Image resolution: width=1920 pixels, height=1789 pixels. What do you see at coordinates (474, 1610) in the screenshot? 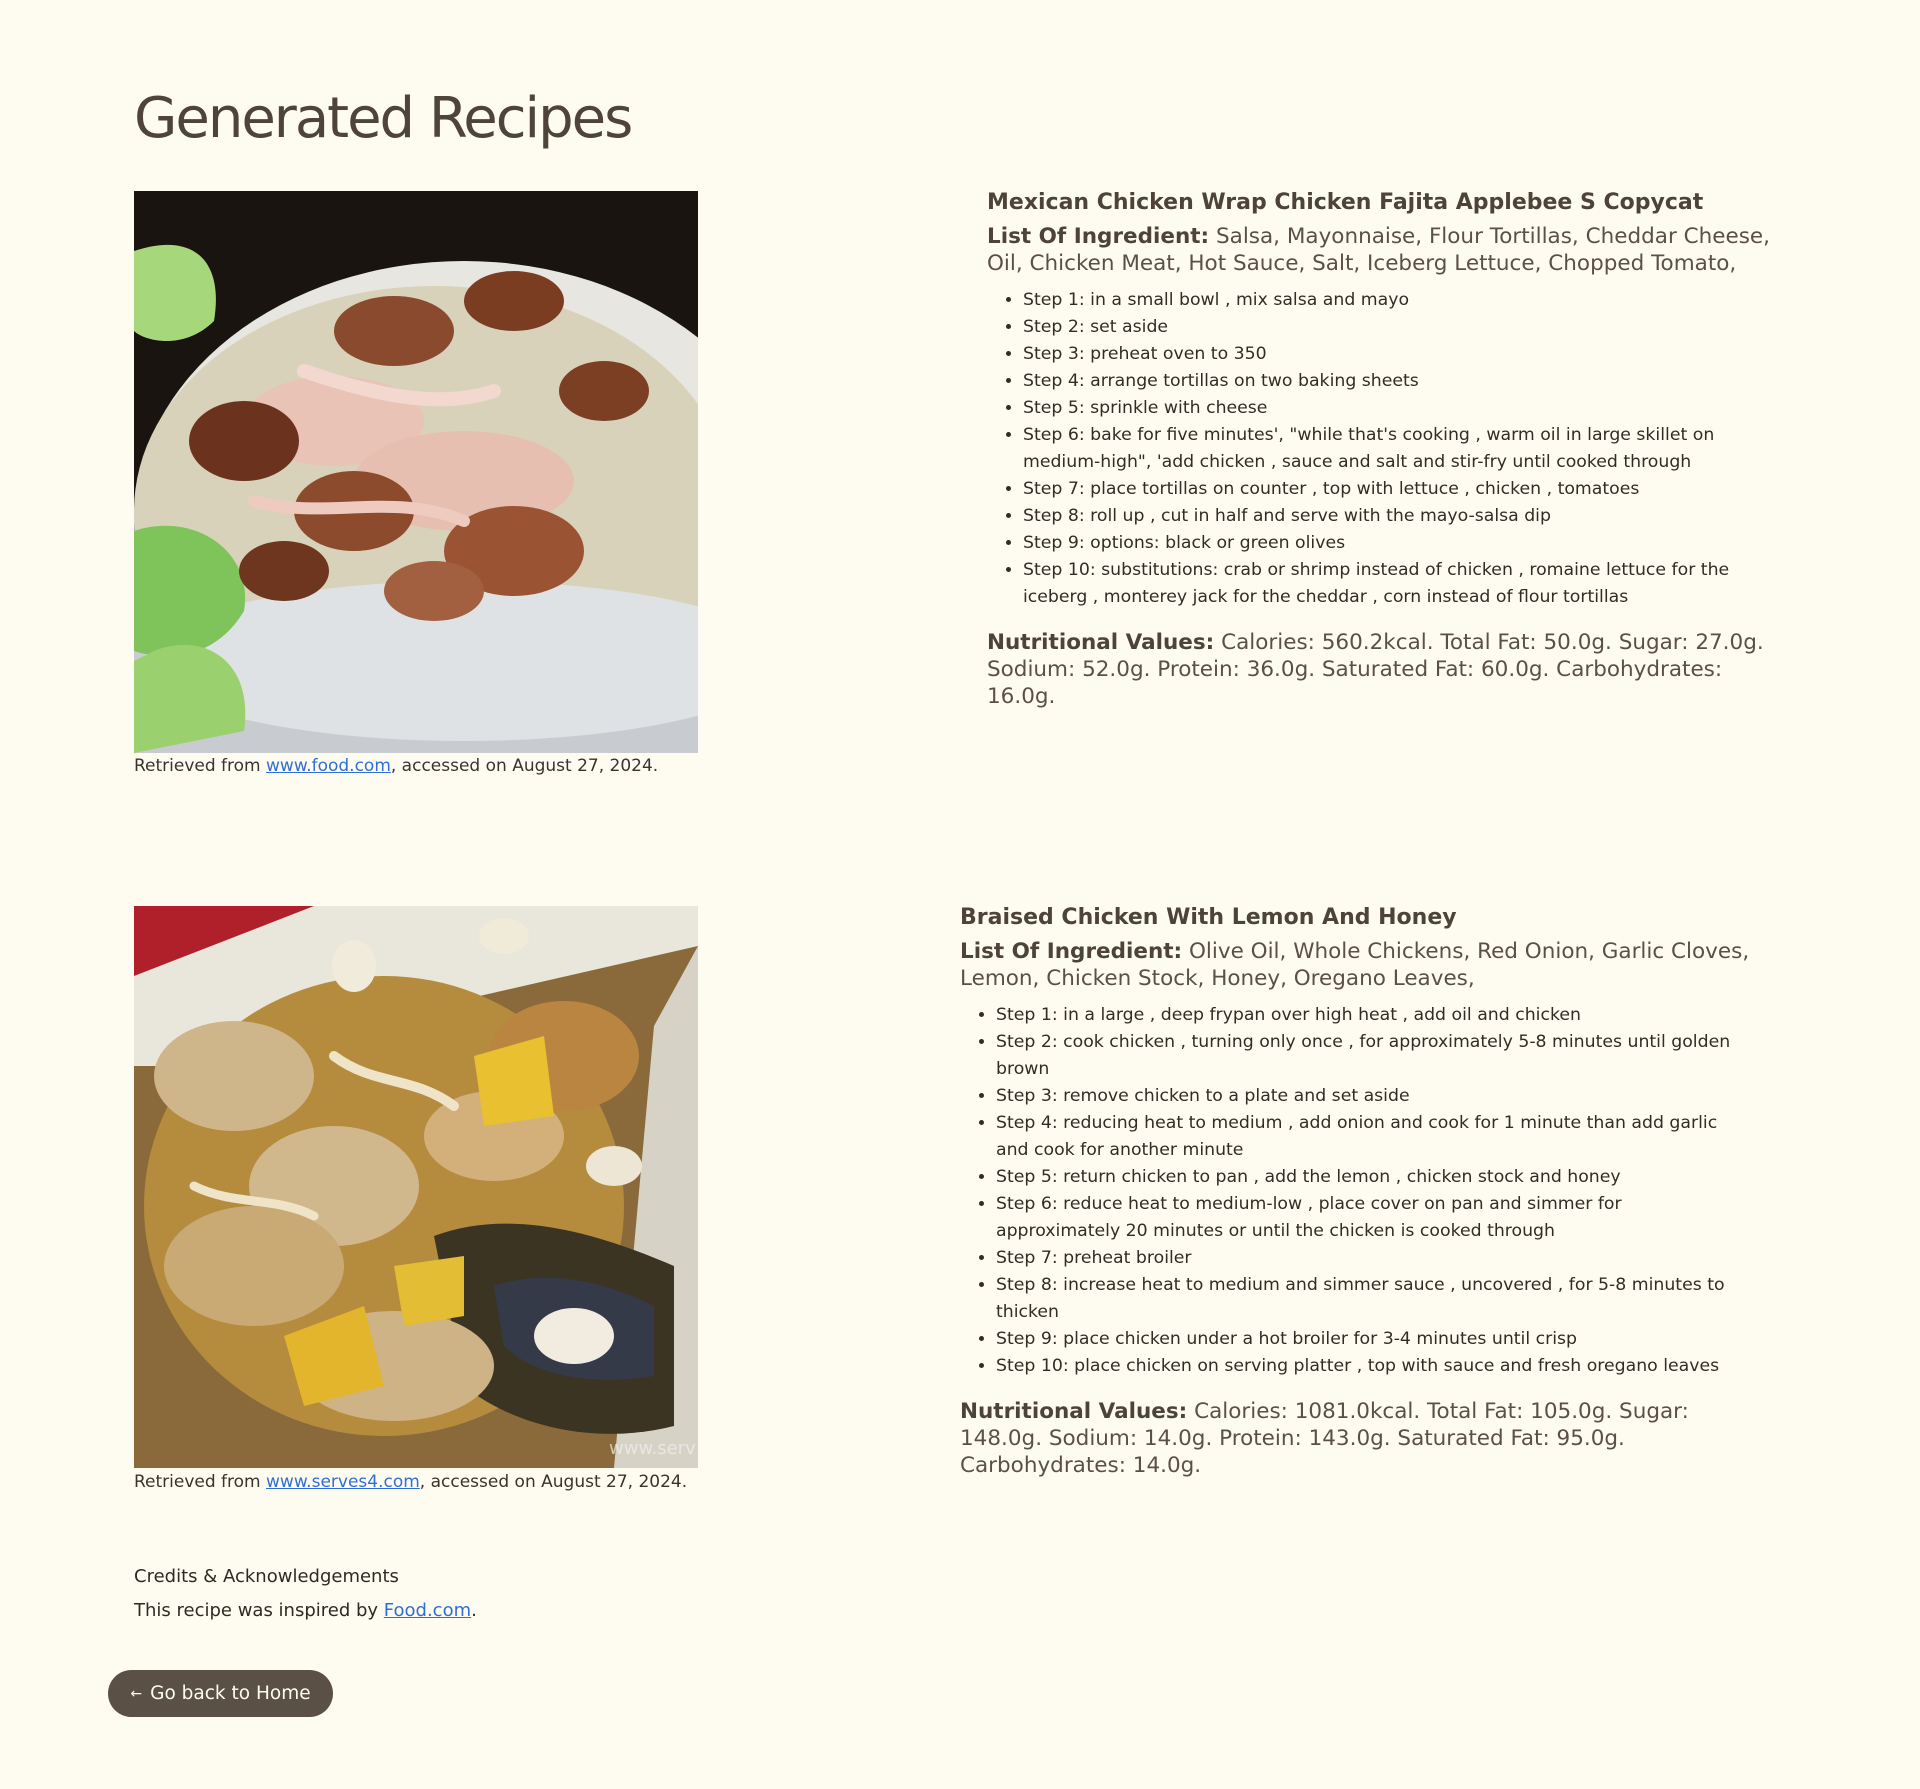
I see `credits-suffix: .` at bounding box center [474, 1610].